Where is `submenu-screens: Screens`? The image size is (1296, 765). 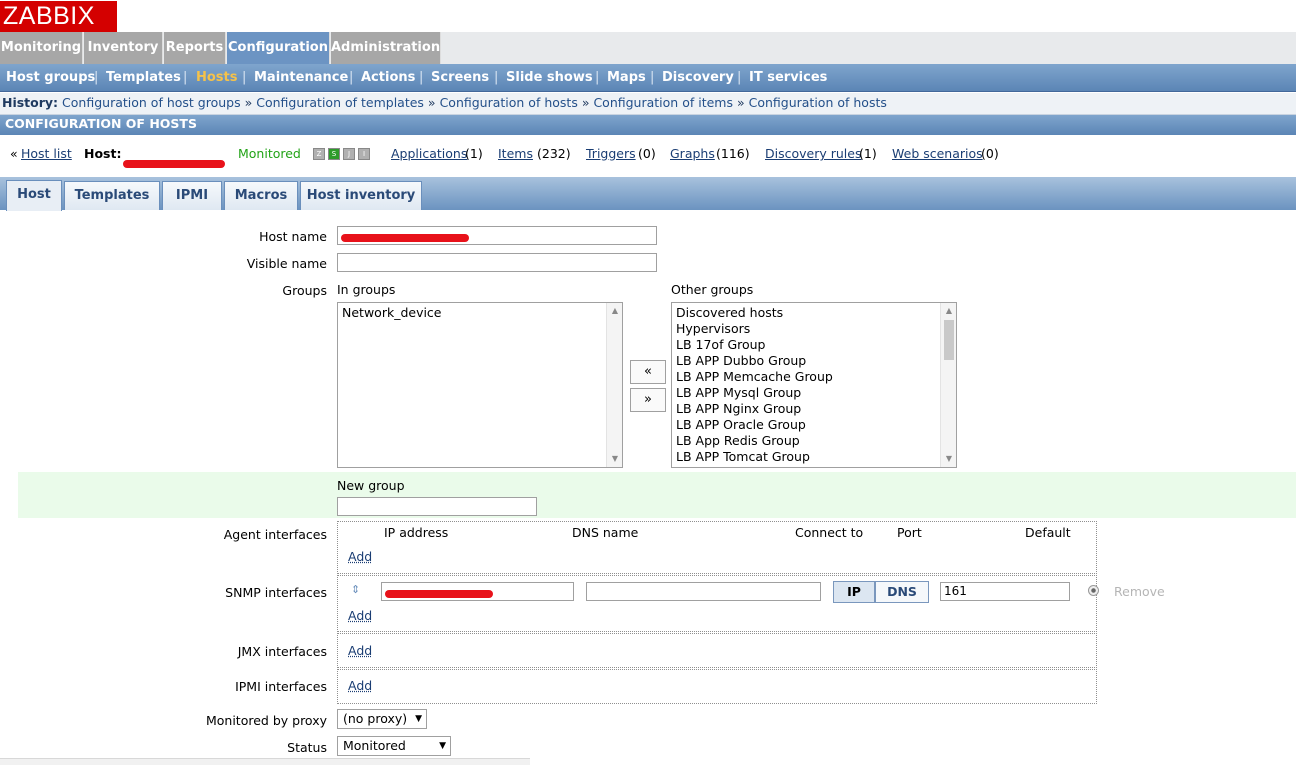 submenu-screens: Screens is located at coordinates (460, 78).